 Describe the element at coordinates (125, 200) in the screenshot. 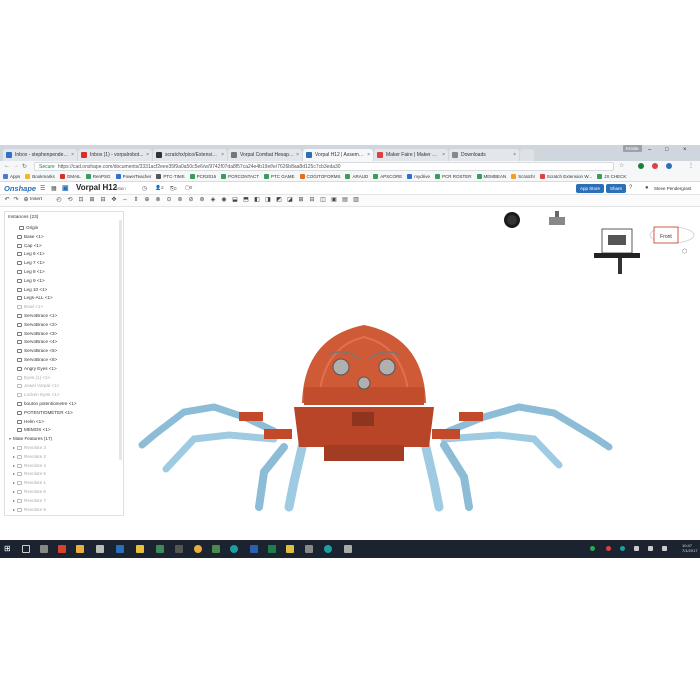

I see `toolbar-tool-icon: ⇔` at that location.